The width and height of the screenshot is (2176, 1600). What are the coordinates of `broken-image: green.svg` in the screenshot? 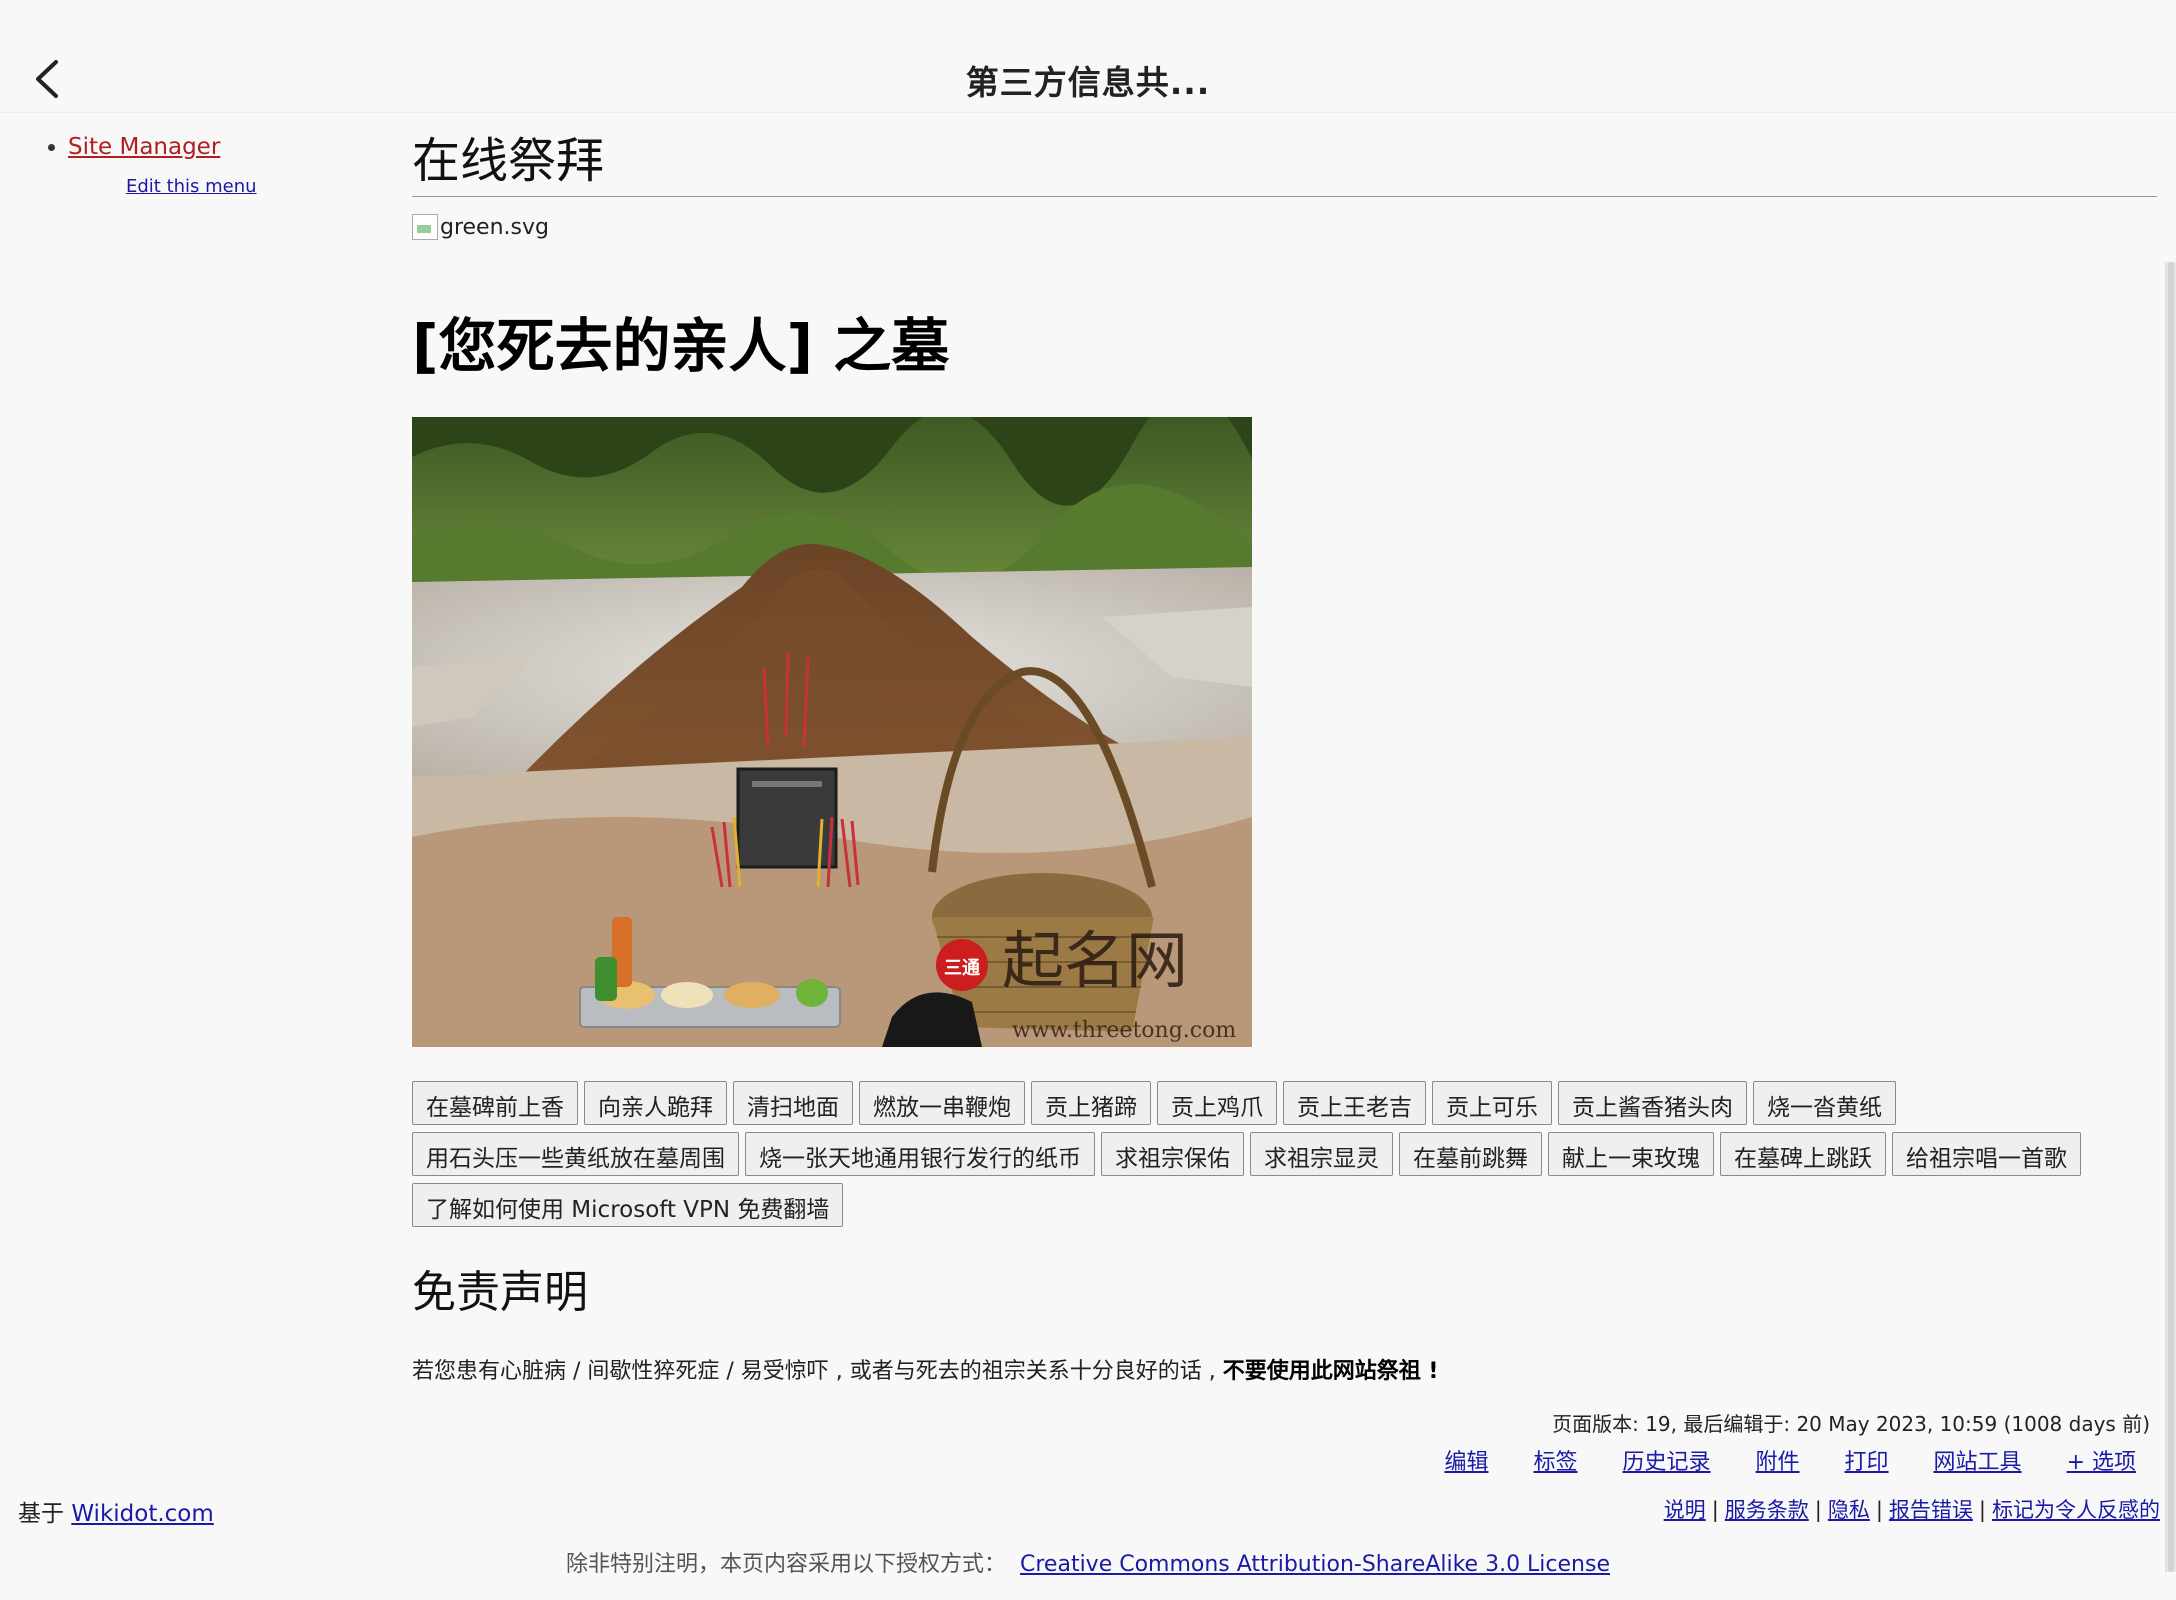 It's located at (1284, 227).